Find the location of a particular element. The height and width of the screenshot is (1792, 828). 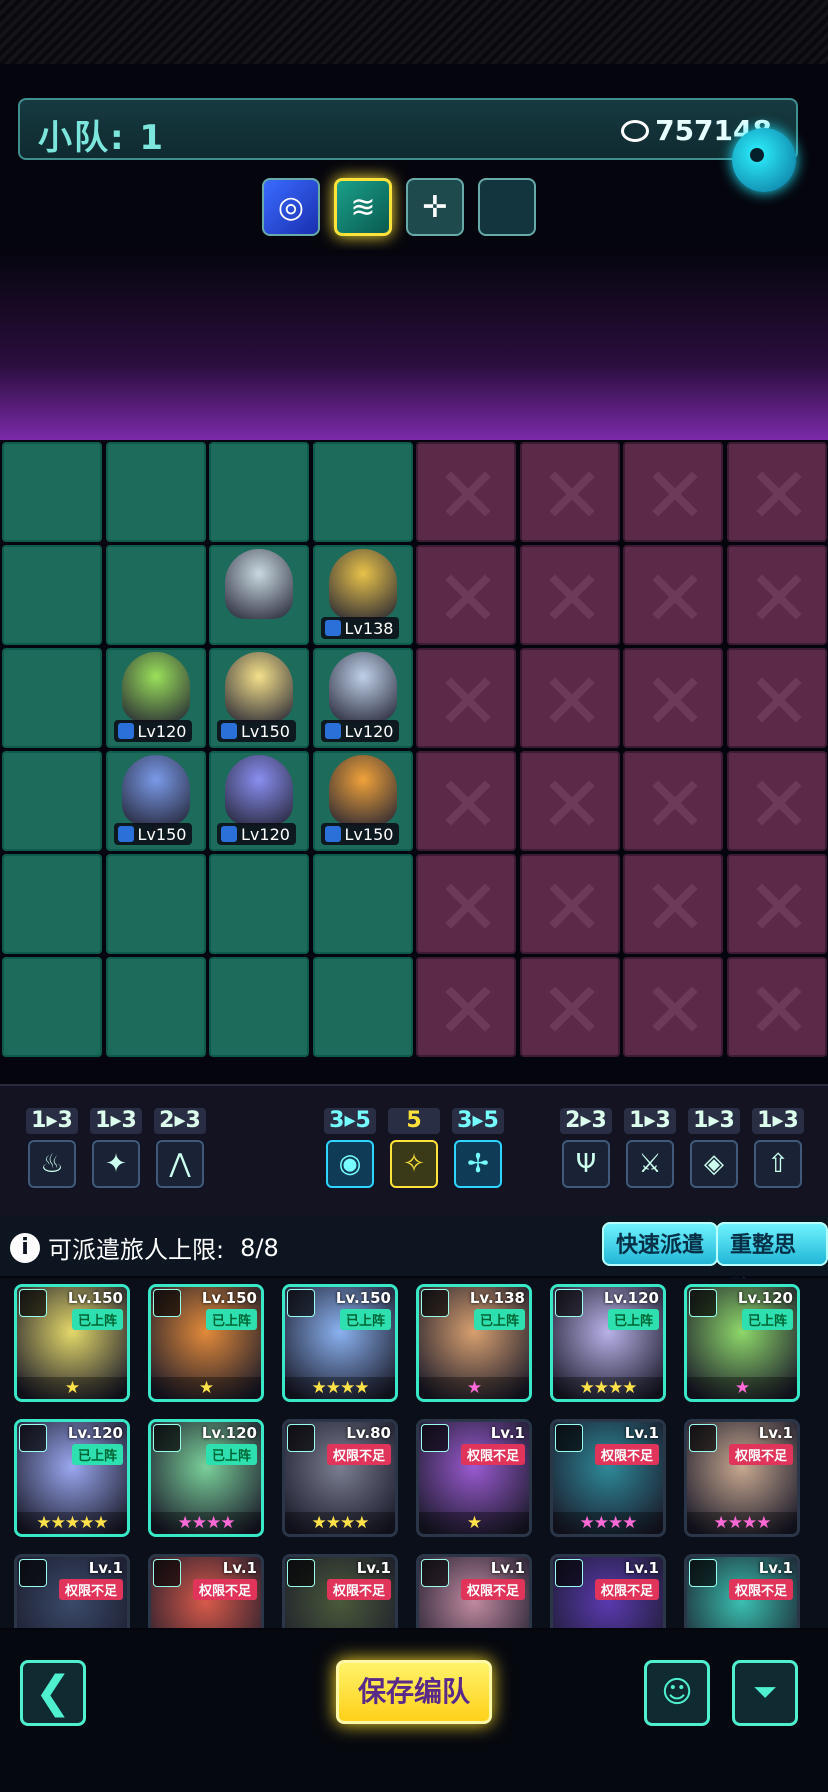

roster-card: Lv.1 权限不足 ★ is located at coordinates (474, 1478).